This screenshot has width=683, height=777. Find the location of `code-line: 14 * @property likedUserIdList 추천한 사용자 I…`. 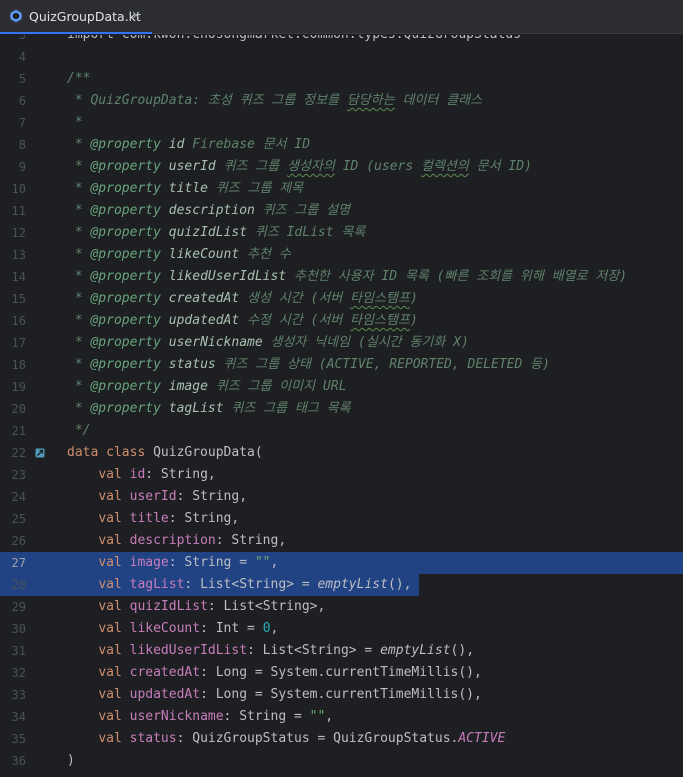

code-line: 14 * @property likedUserIdList 추천한 사용자 I… is located at coordinates (341, 277).